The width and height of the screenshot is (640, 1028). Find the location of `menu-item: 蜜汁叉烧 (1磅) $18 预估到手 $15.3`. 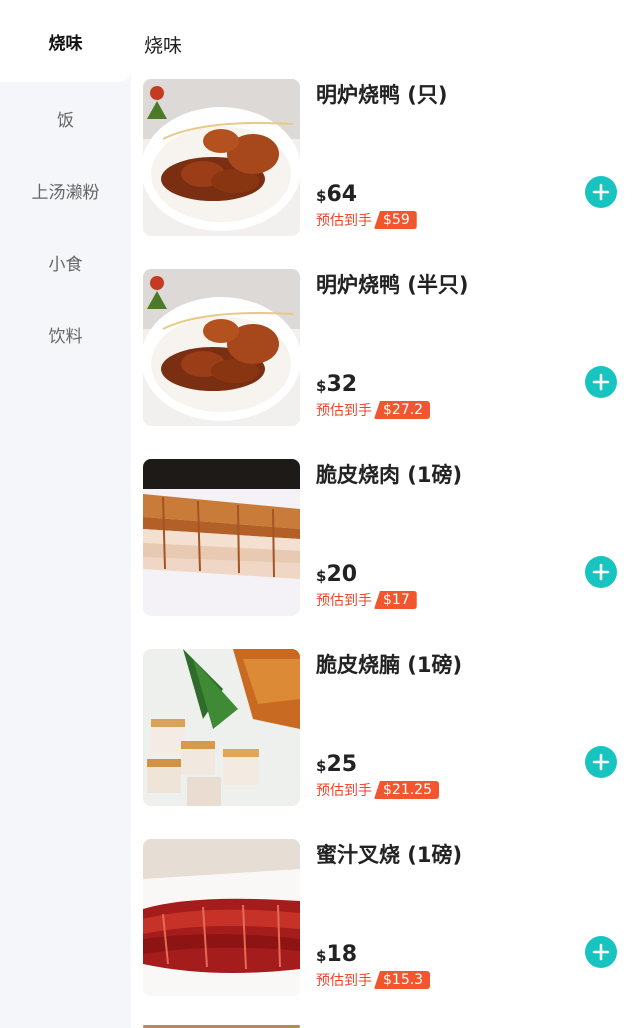

menu-item: 蜜汁叉烧 (1磅) $18 预估到手 $15.3 is located at coordinates (388, 919).